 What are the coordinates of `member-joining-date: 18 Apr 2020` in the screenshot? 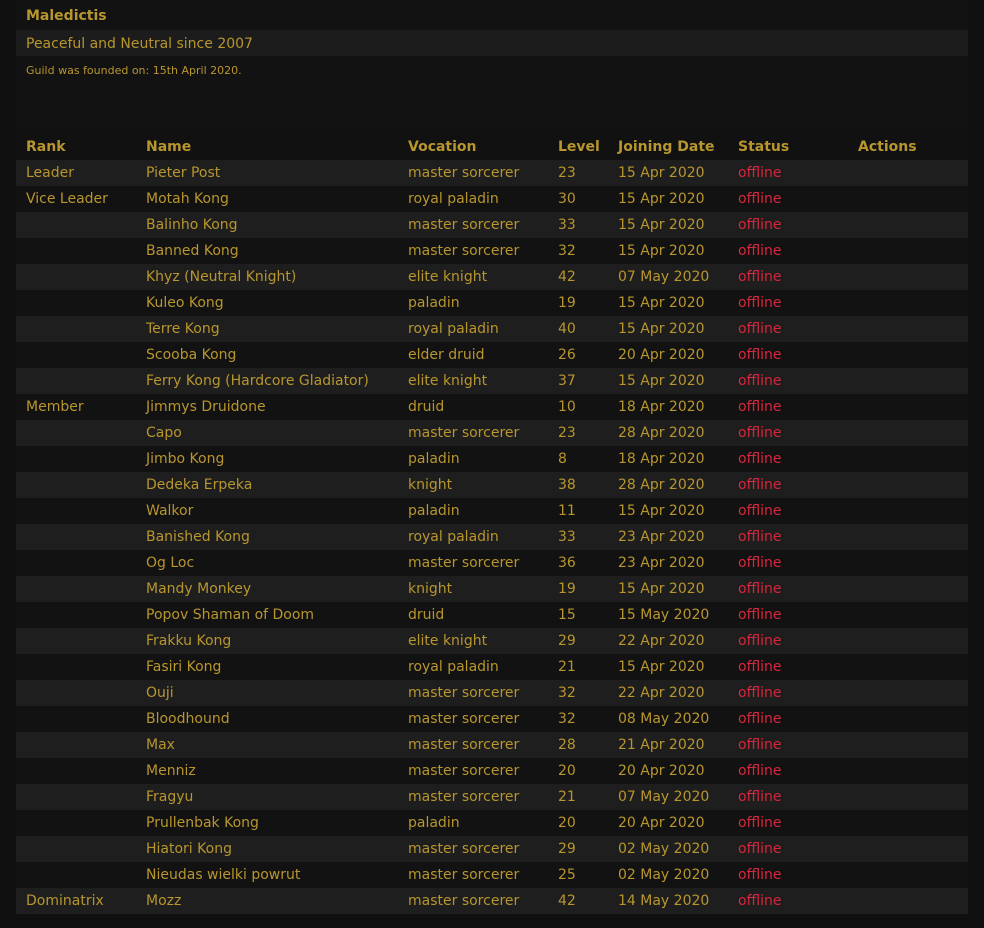 It's located at (661, 407).